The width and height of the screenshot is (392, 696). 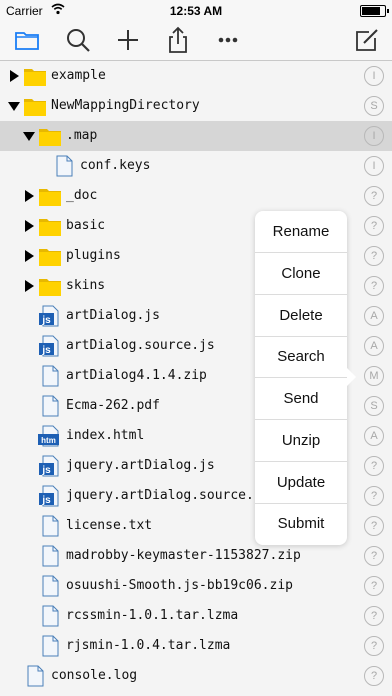 What do you see at coordinates (196, 166) in the screenshot?
I see `file-row: conf.keys I` at bounding box center [196, 166].